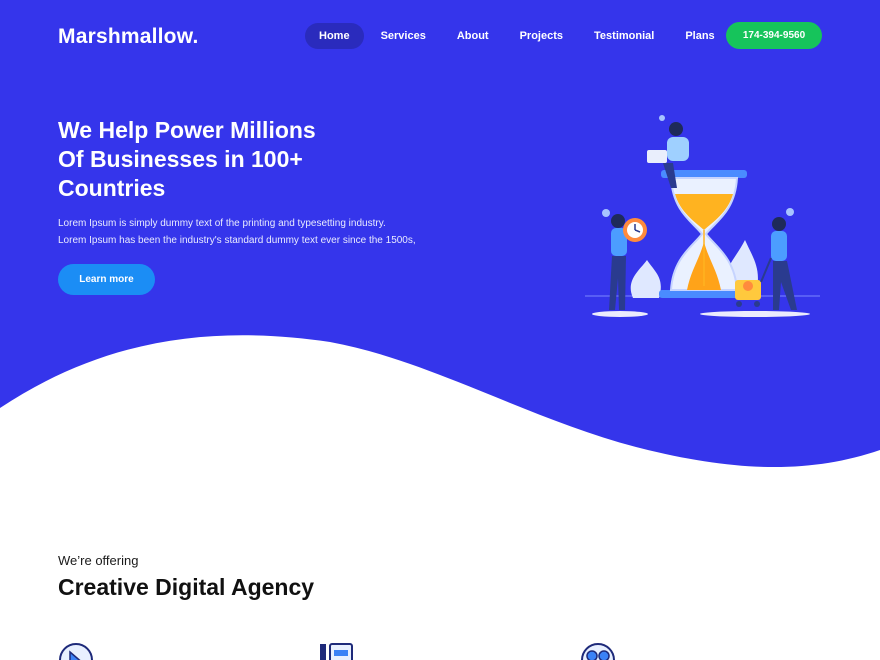  I want to click on offering-eyebrow: We’re offering, so click(98, 560).